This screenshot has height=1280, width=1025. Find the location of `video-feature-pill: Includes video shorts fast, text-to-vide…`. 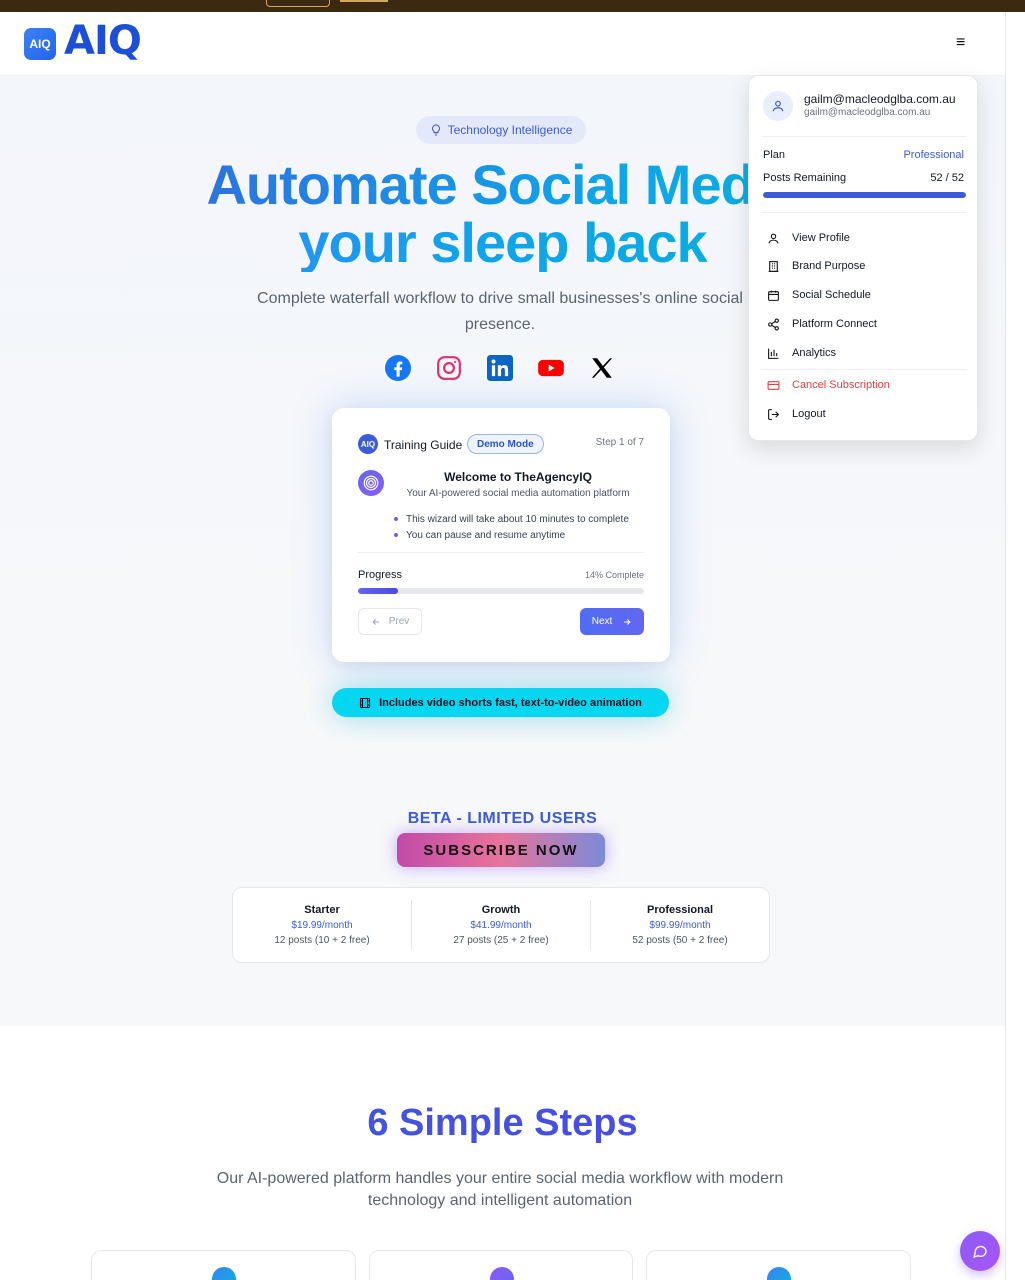

video-feature-pill: Includes video shorts fast, text-to-vide… is located at coordinates (500, 702).